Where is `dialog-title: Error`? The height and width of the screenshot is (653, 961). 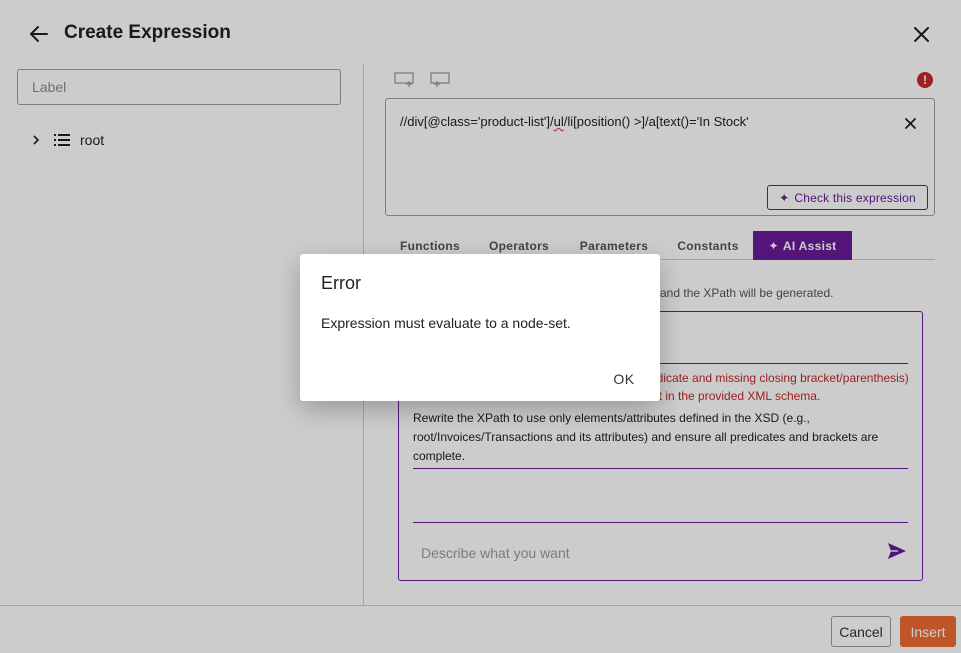
dialog-title: Error is located at coordinates (341, 283).